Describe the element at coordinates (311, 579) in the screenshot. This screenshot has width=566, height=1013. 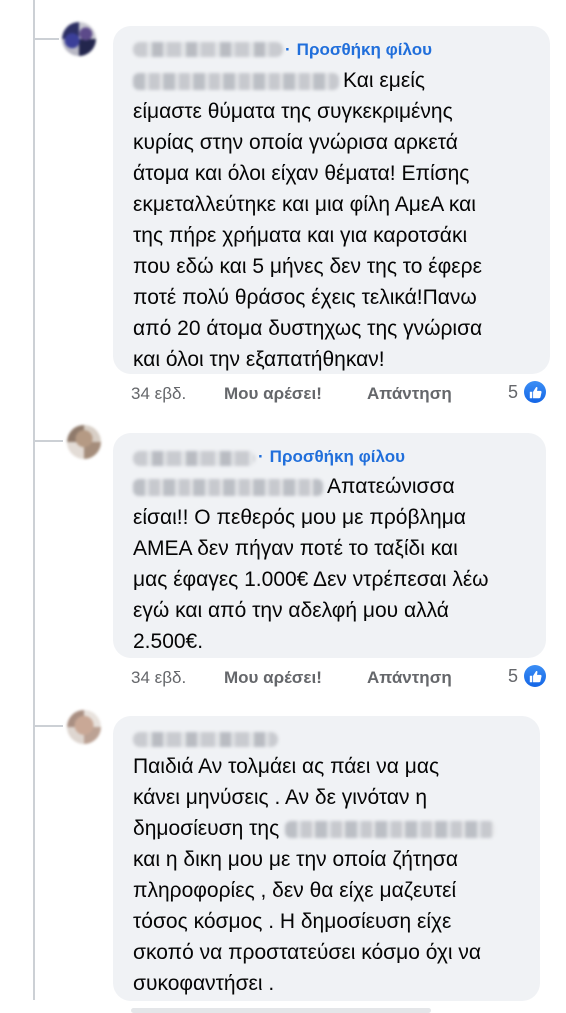
I see `comment-line: μας έφαγες 1.000€ Δεν ντρέπεσαι λέω` at that location.